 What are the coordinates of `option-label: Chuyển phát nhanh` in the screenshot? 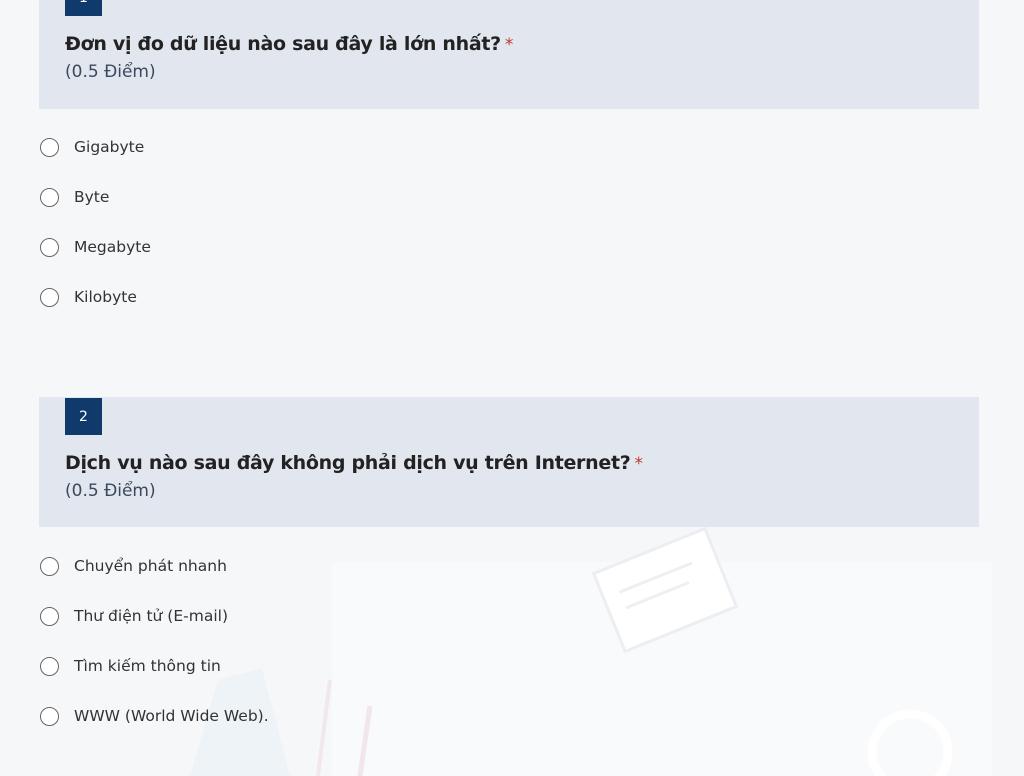 It's located at (150, 566).